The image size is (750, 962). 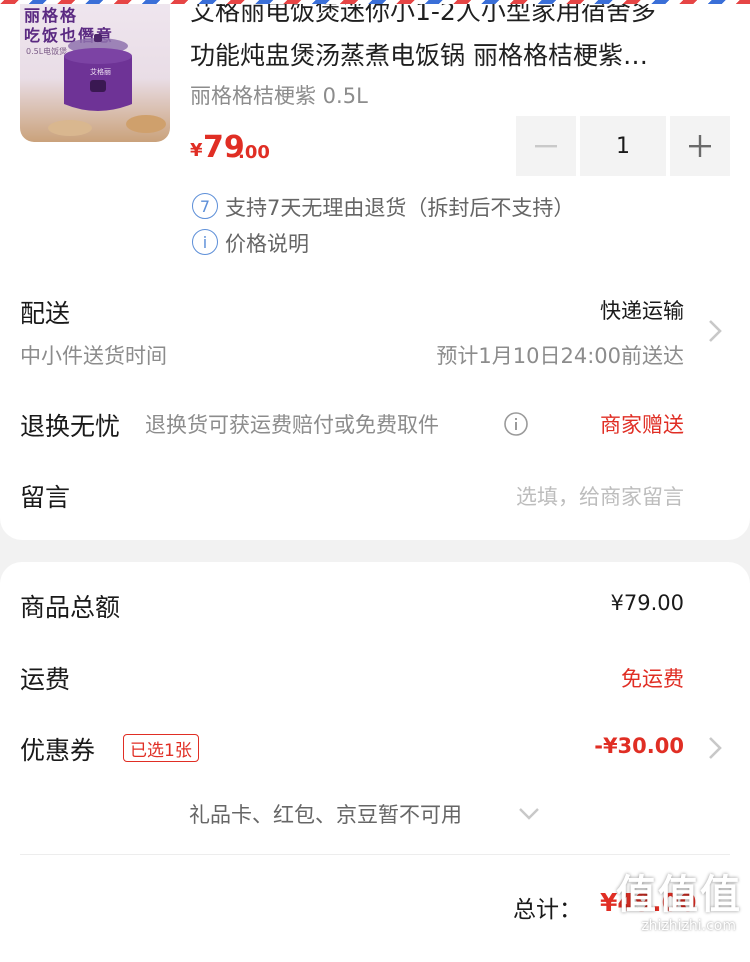 I want to click on goods-total-value: ¥79.00, so click(x=647, y=603).